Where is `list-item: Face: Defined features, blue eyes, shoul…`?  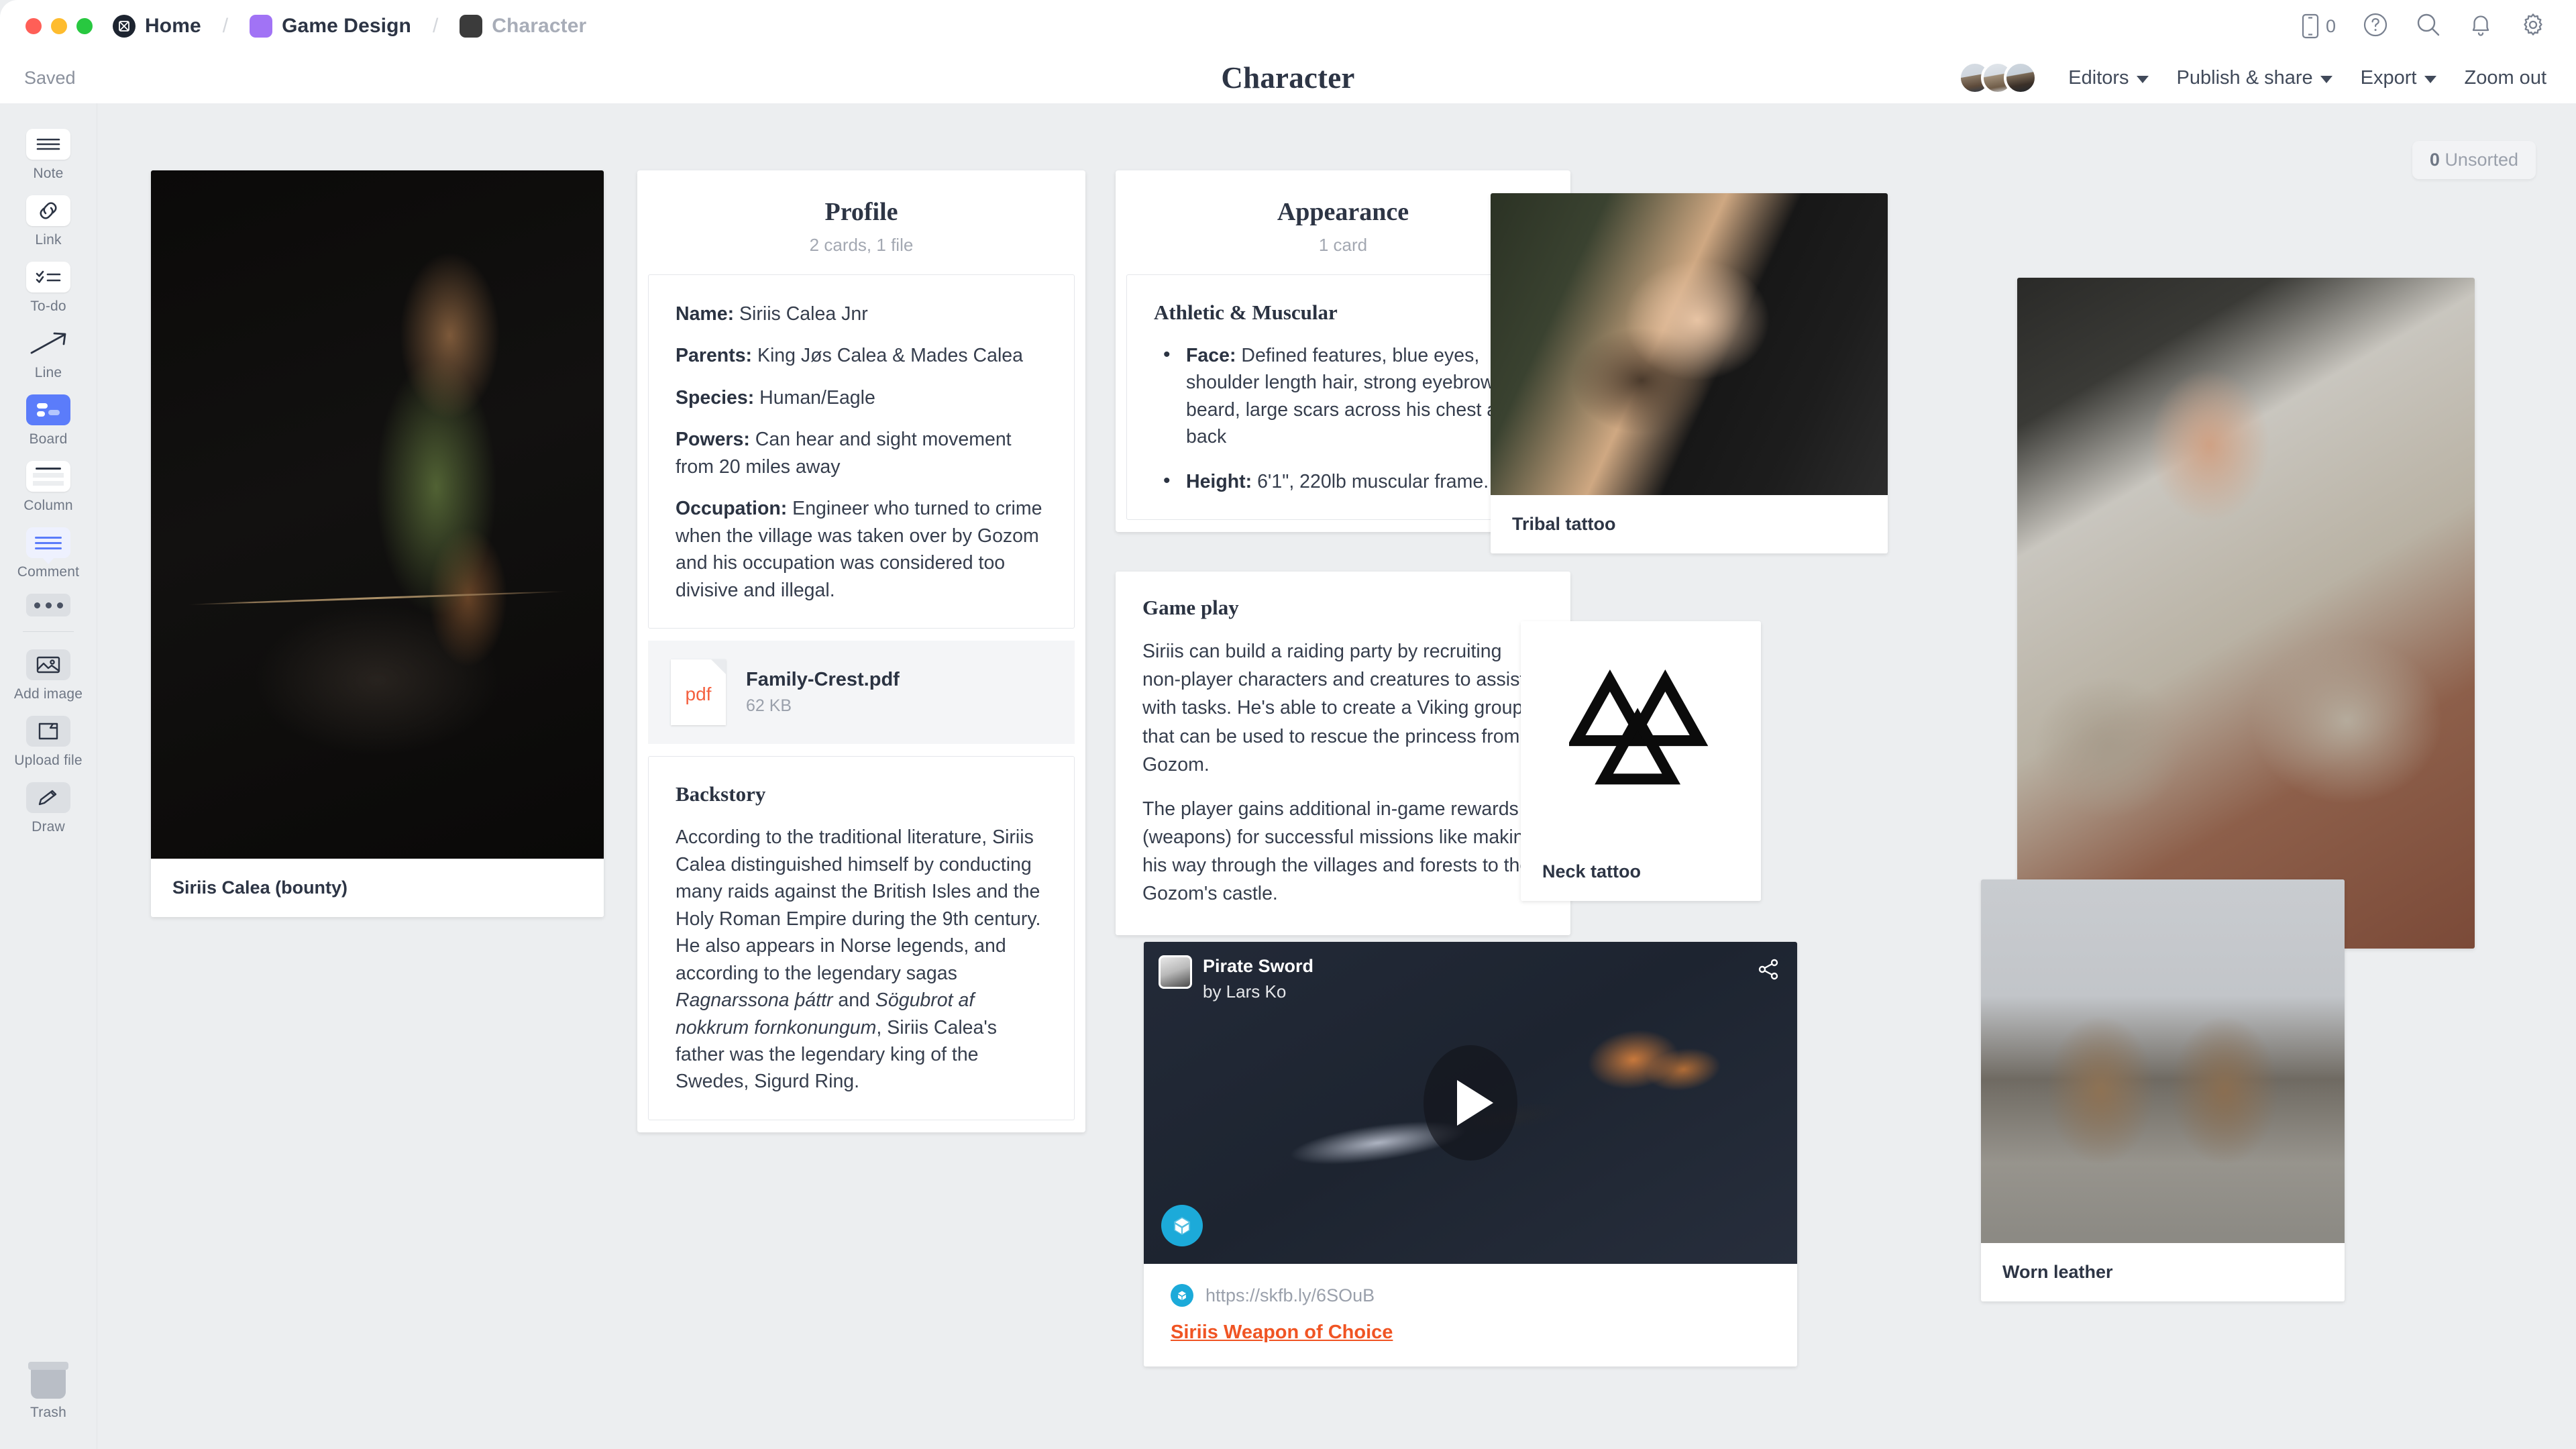 list-item: Face: Defined features, blue eyes, shoul… is located at coordinates (1343, 396).